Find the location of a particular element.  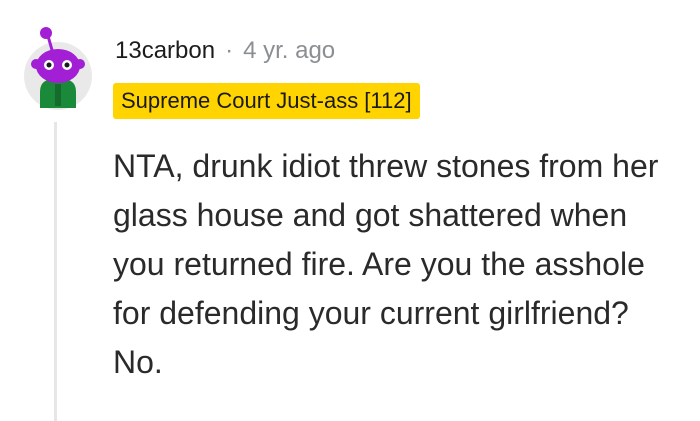

avatar is located at coordinates (58, 67).